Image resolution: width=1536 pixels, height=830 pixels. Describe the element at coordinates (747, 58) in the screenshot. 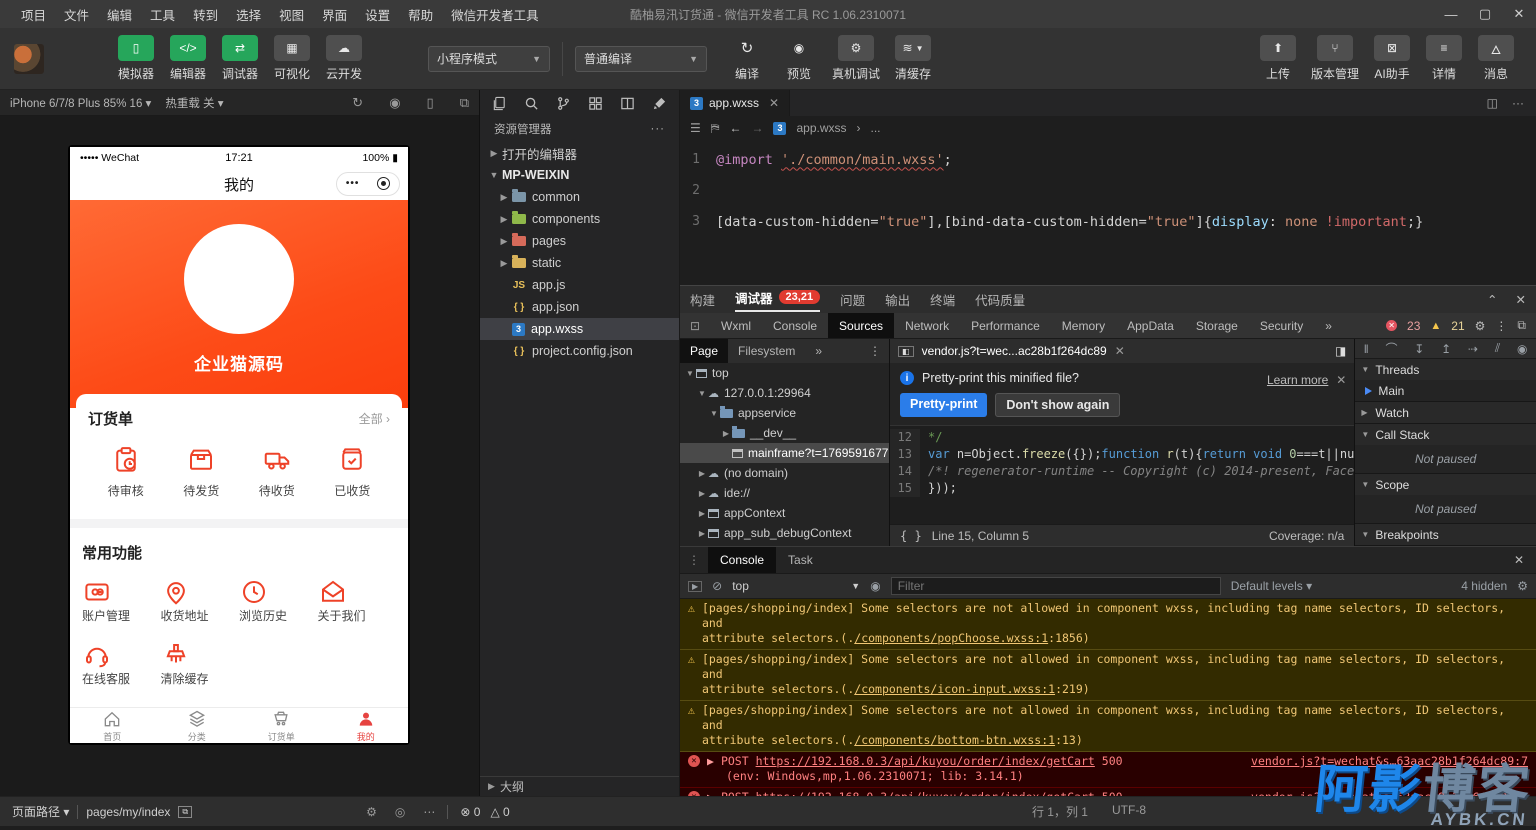

I see `compile-button: ↻ 编译` at that location.